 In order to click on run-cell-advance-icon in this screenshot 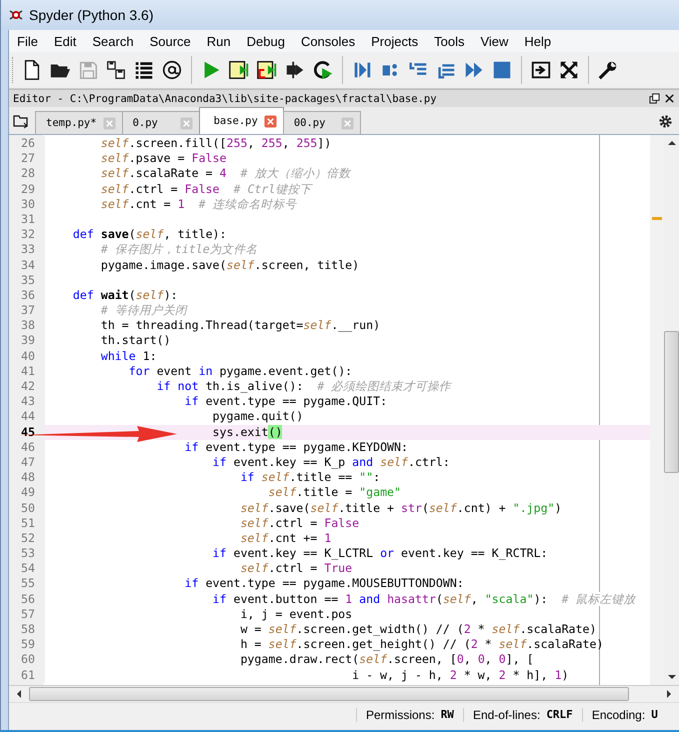, I will do `click(267, 70)`.